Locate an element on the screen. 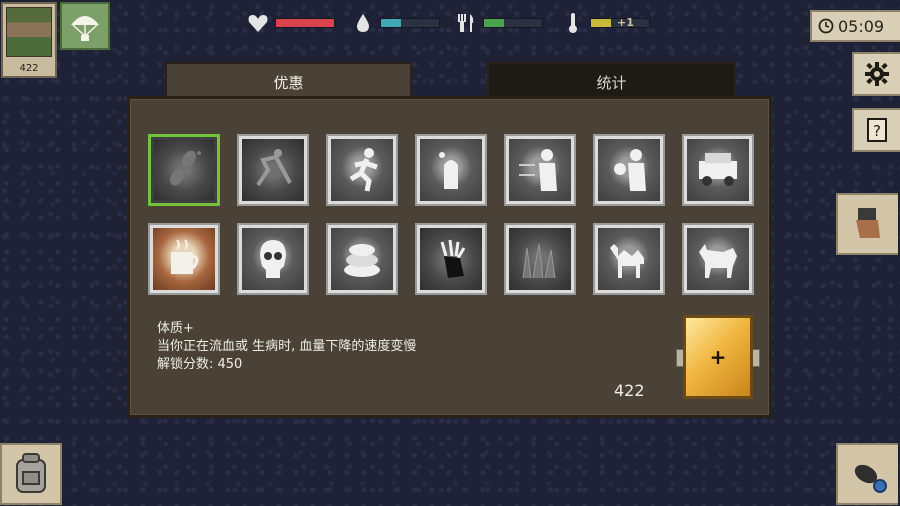 The height and width of the screenshot is (506, 900). bread-stack-icon is located at coordinates (362, 259).